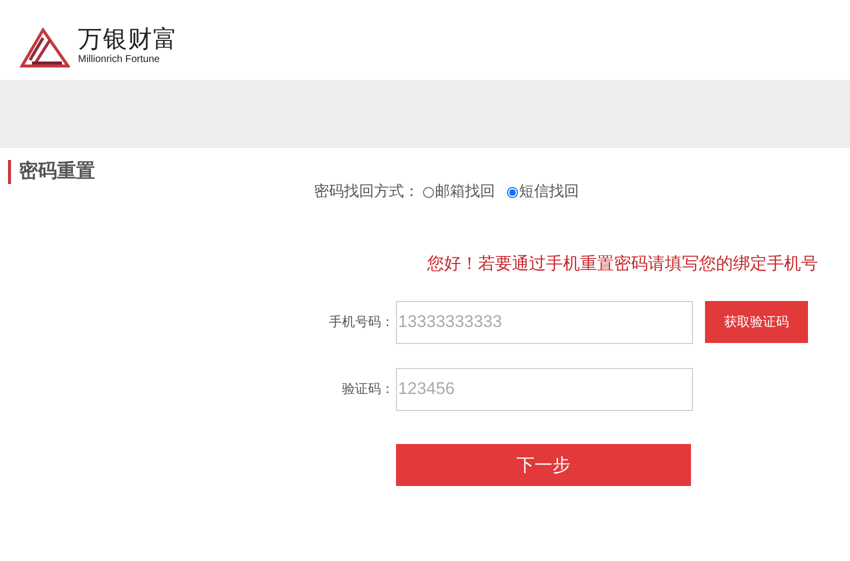 Image resolution: width=850 pixels, height=561 pixels. Describe the element at coordinates (544, 322) in the screenshot. I see `phone-input-field: 13333333333` at that location.